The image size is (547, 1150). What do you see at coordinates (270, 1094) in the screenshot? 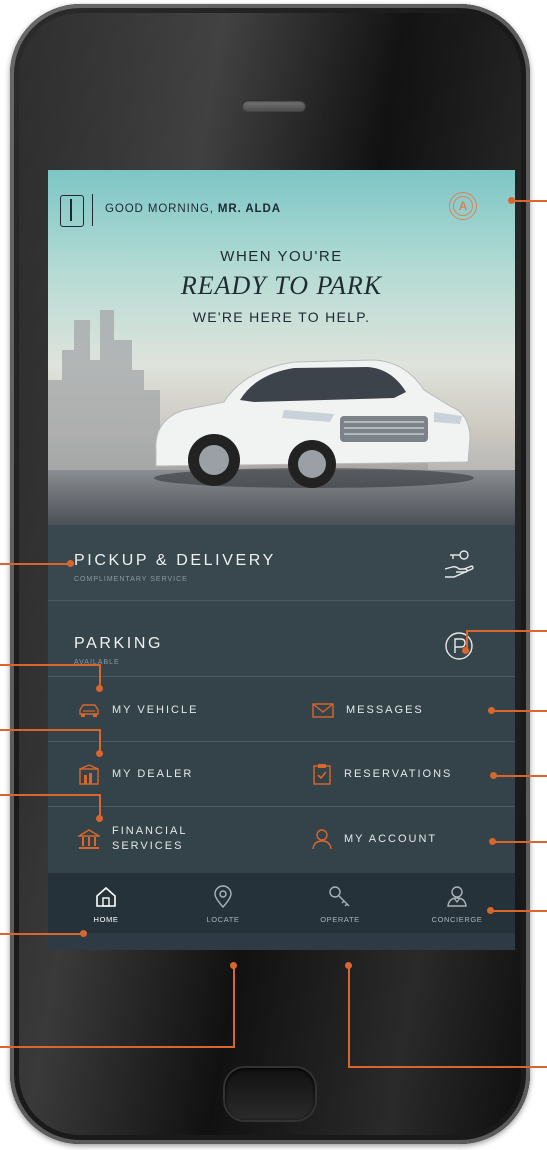
I see `home-hardware-button` at bounding box center [270, 1094].